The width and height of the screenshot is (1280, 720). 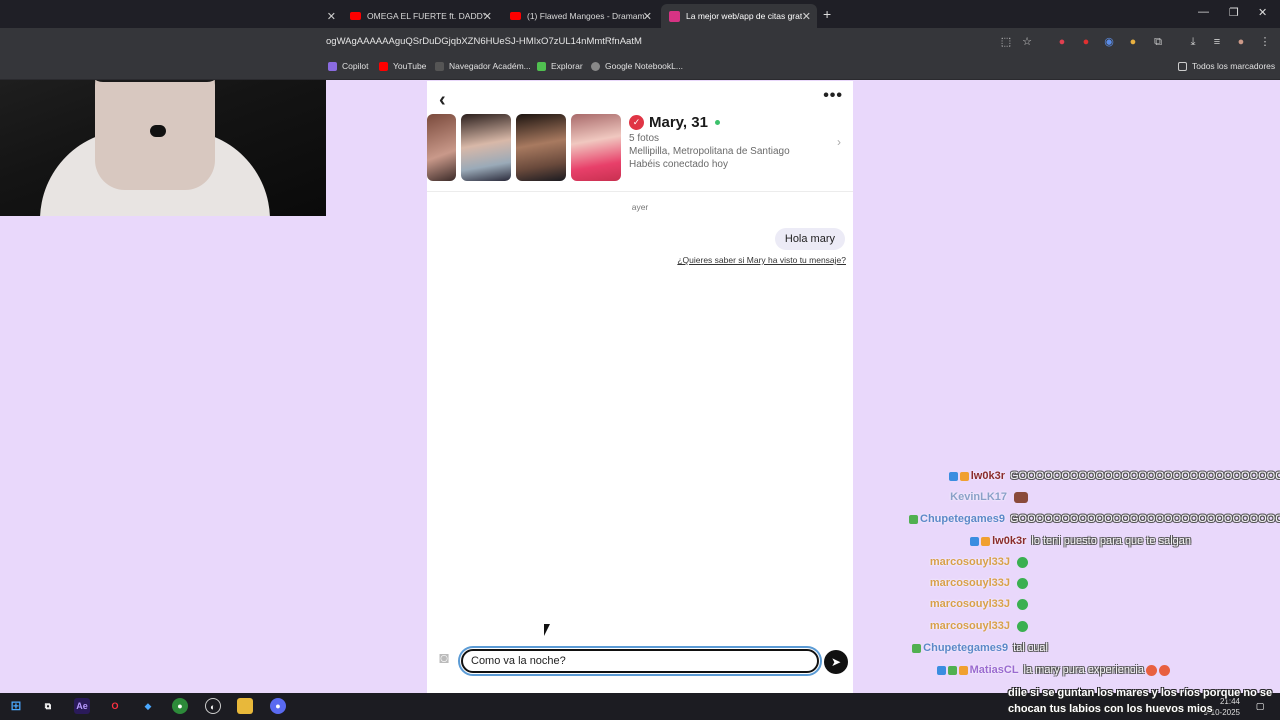 I want to click on tab-flawed-mangoes: (1) Flawed Mangoes - Dramam ✕, so click(x=580, y=16).